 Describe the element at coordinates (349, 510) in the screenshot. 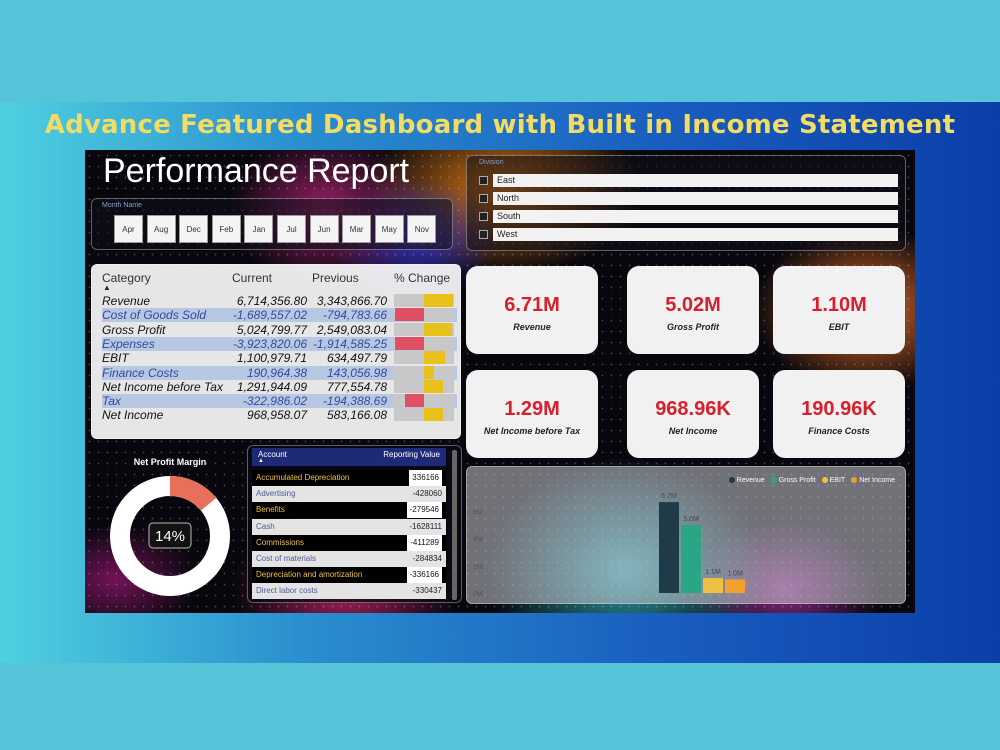

I see `account-table-row: Benefits -279546` at that location.